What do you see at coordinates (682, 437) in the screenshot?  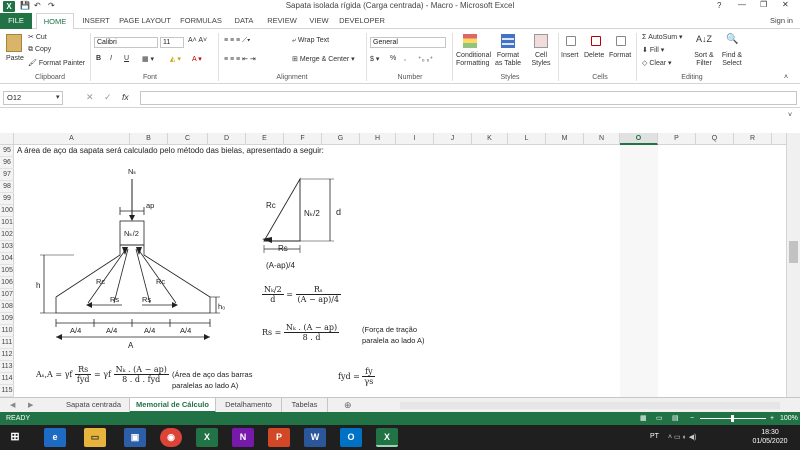 I see `tray-icons: ˄ ▭ ◐ ◀)` at bounding box center [682, 437].